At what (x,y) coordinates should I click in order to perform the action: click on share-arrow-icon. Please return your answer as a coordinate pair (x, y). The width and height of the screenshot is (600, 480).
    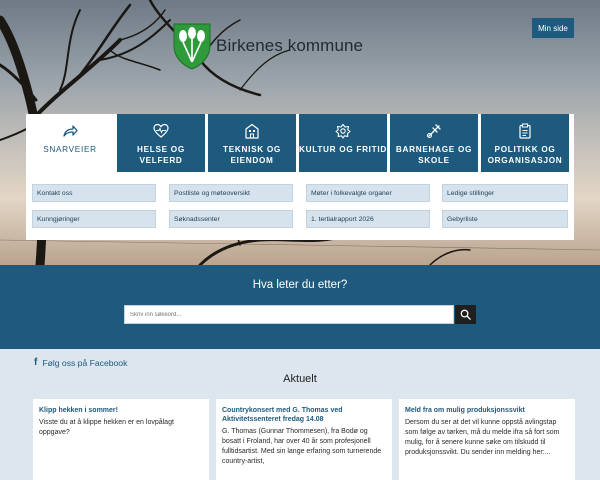
    Looking at the image, I should click on (70, 131).